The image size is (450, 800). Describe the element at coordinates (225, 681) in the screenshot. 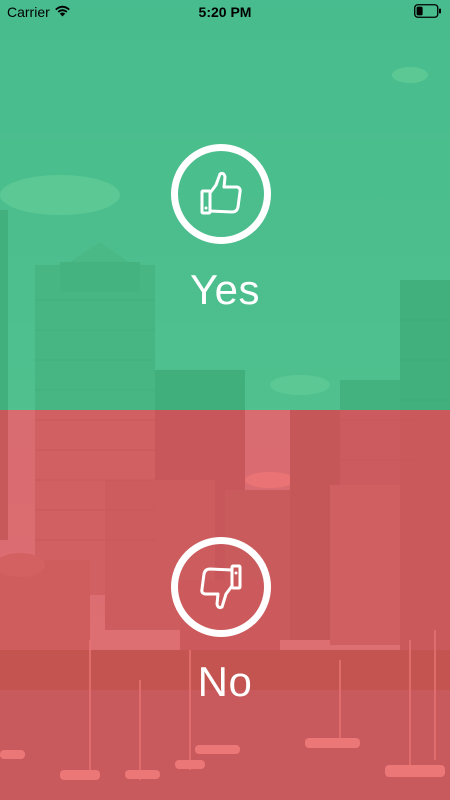

I see `no-label: No` at that location.